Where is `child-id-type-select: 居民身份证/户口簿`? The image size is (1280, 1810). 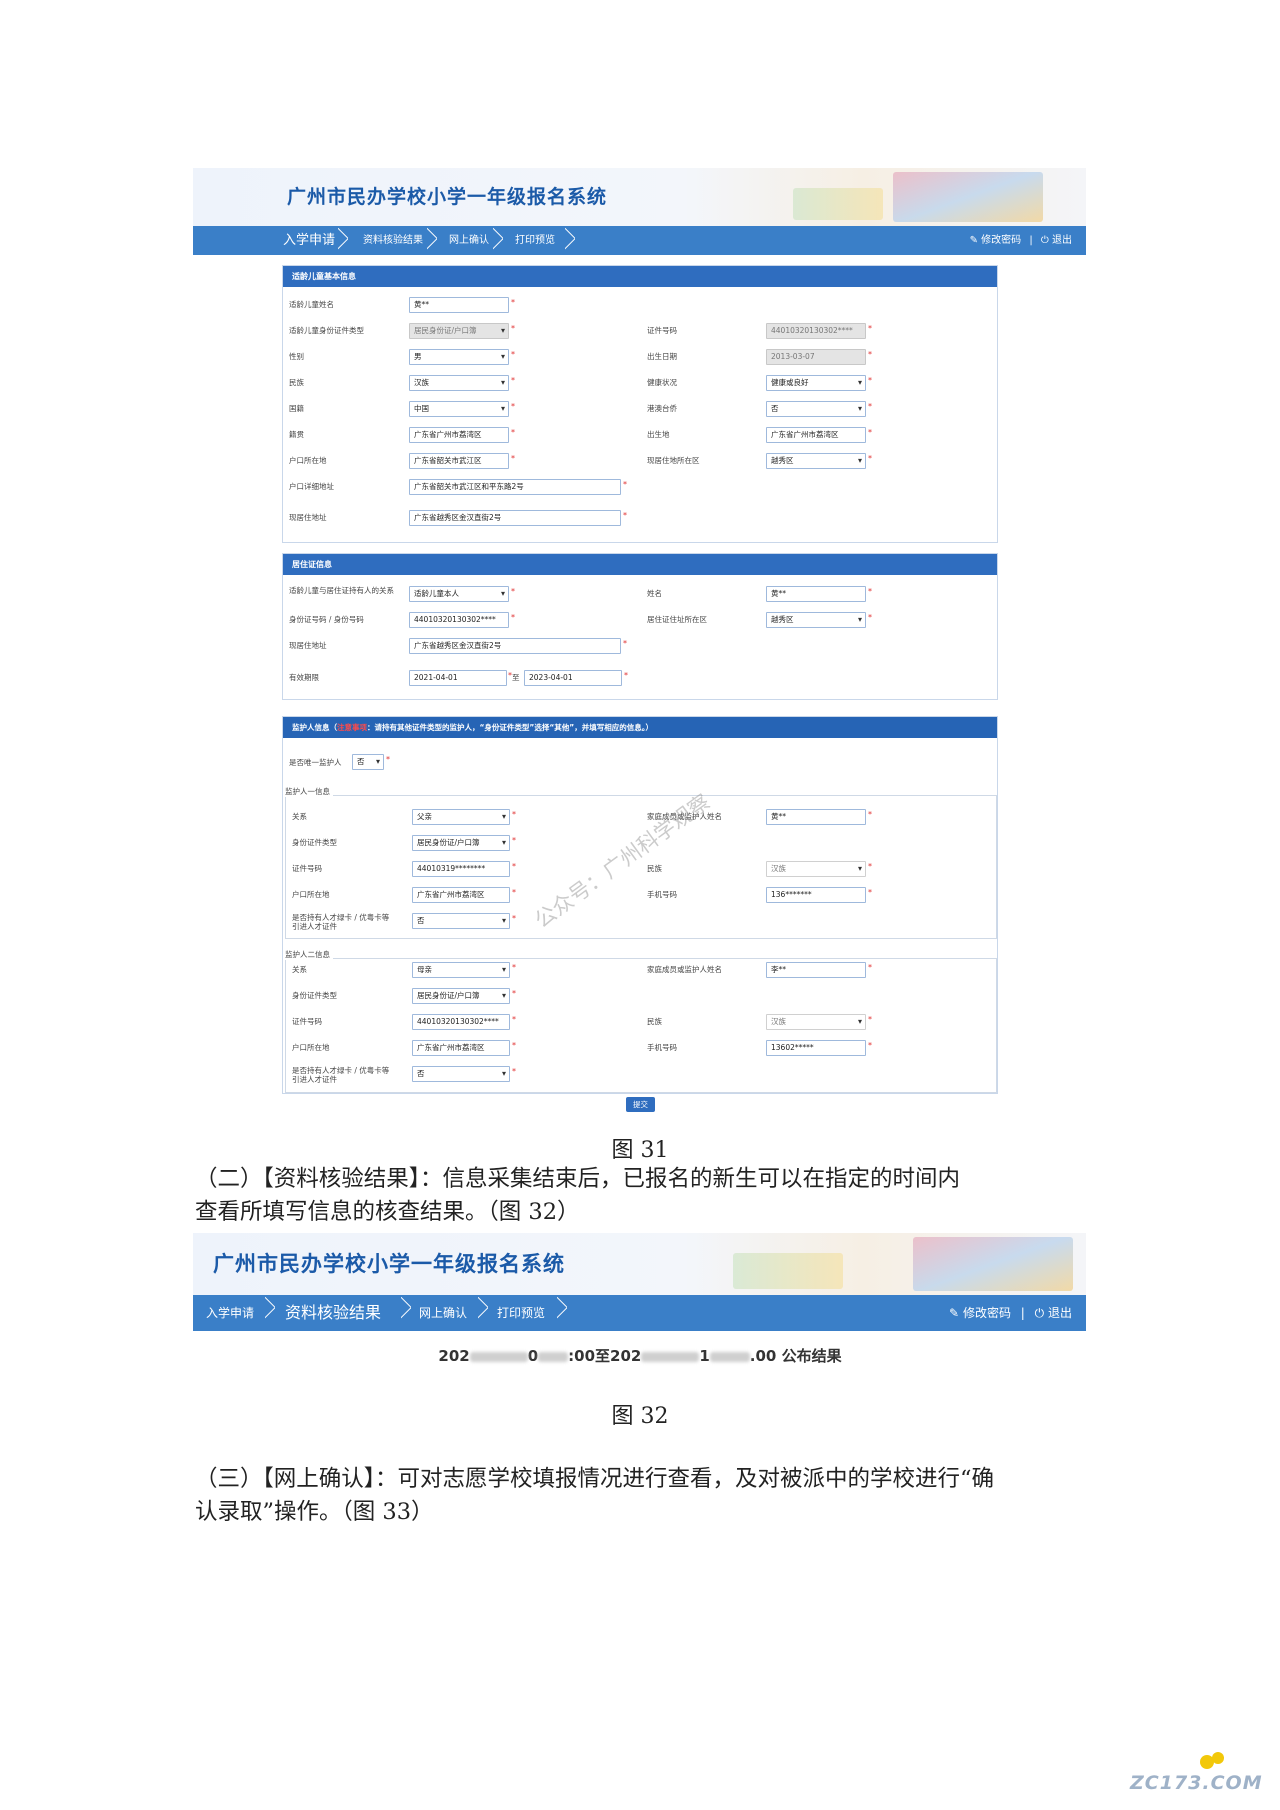 child-id-type-select: 居民身份证/户口簿 is located at coordinates (459, 331).